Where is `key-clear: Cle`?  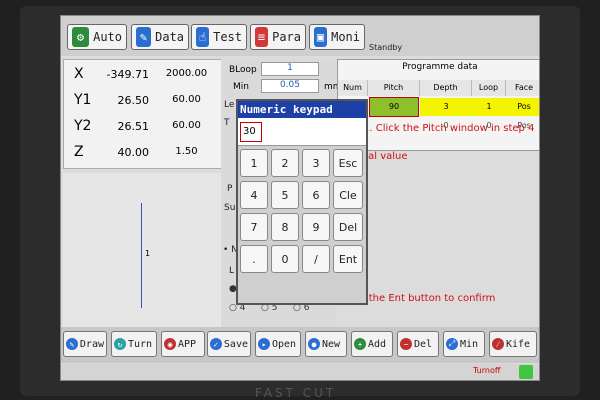
key-clear: Cle is located at coordinates (348, 195).